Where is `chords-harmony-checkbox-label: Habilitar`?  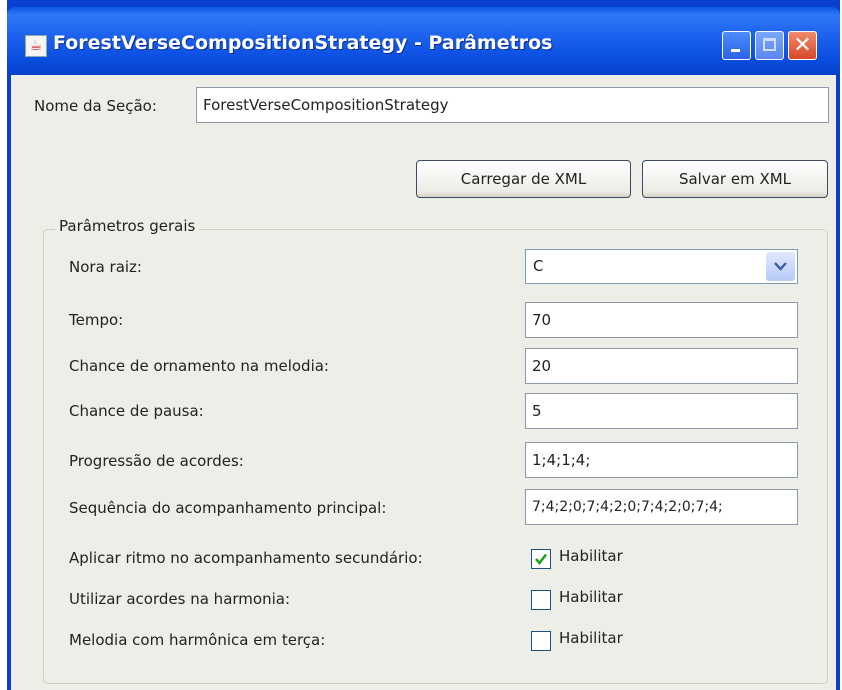 chords-harmony-checkbox-label: Habilitar is located at coordinates (591, 597).